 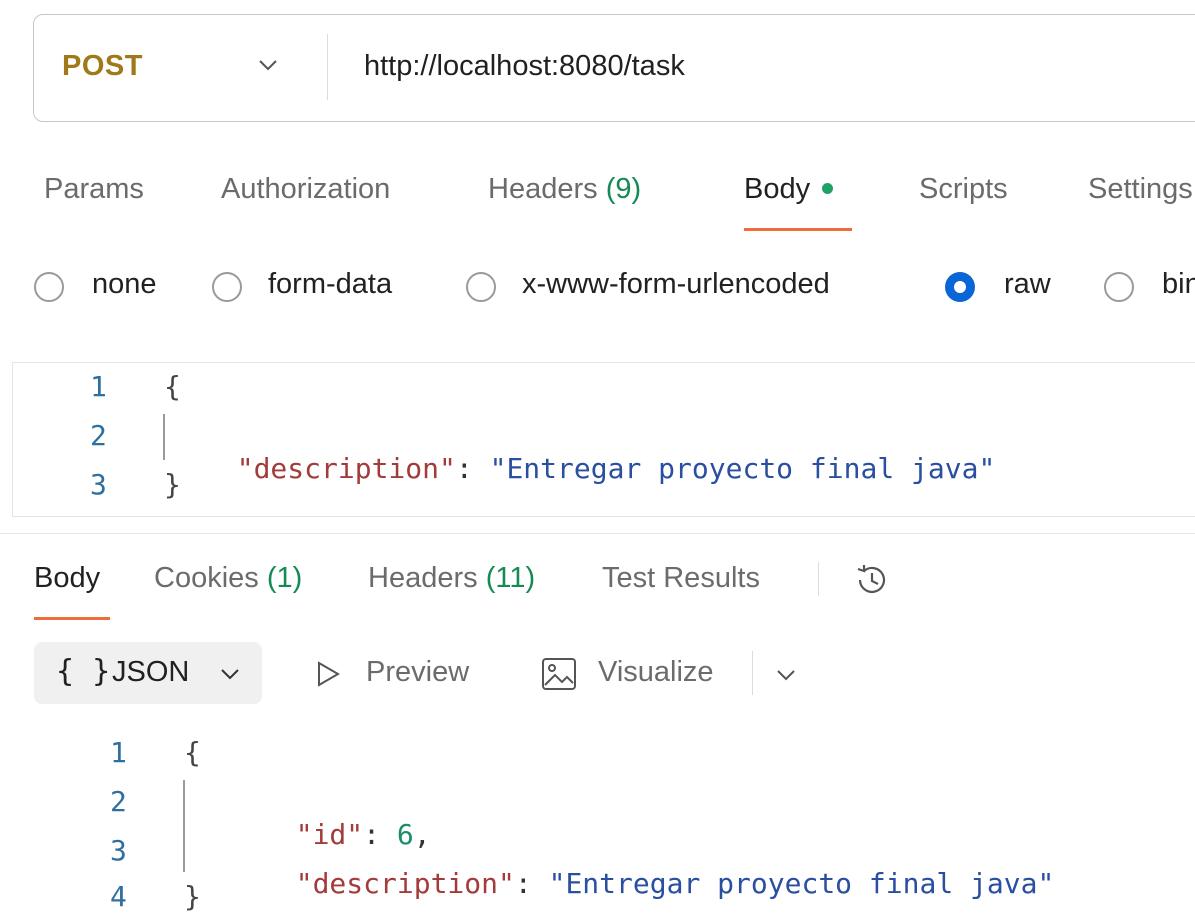 I want to click on line-number: 4, so click(x=118, y=896).